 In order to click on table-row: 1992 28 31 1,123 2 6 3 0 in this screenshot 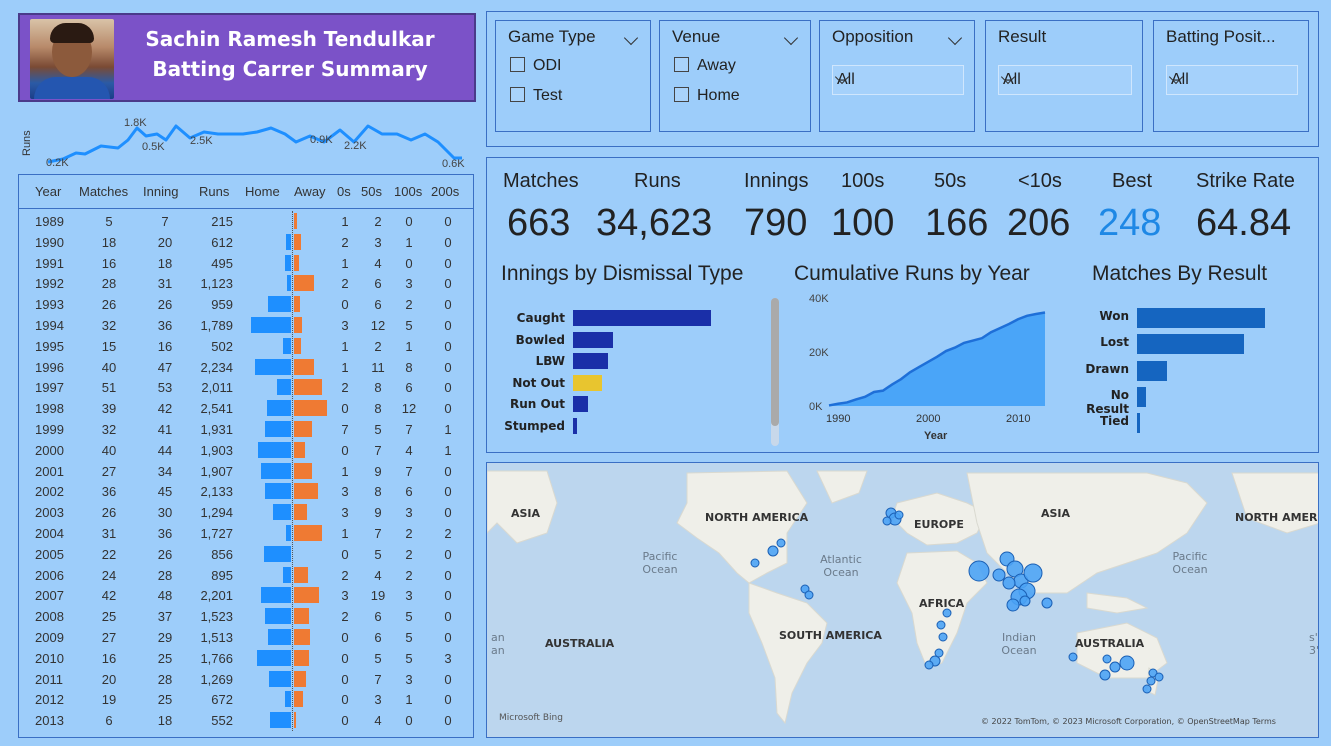, I will do `click(246, 283)`.